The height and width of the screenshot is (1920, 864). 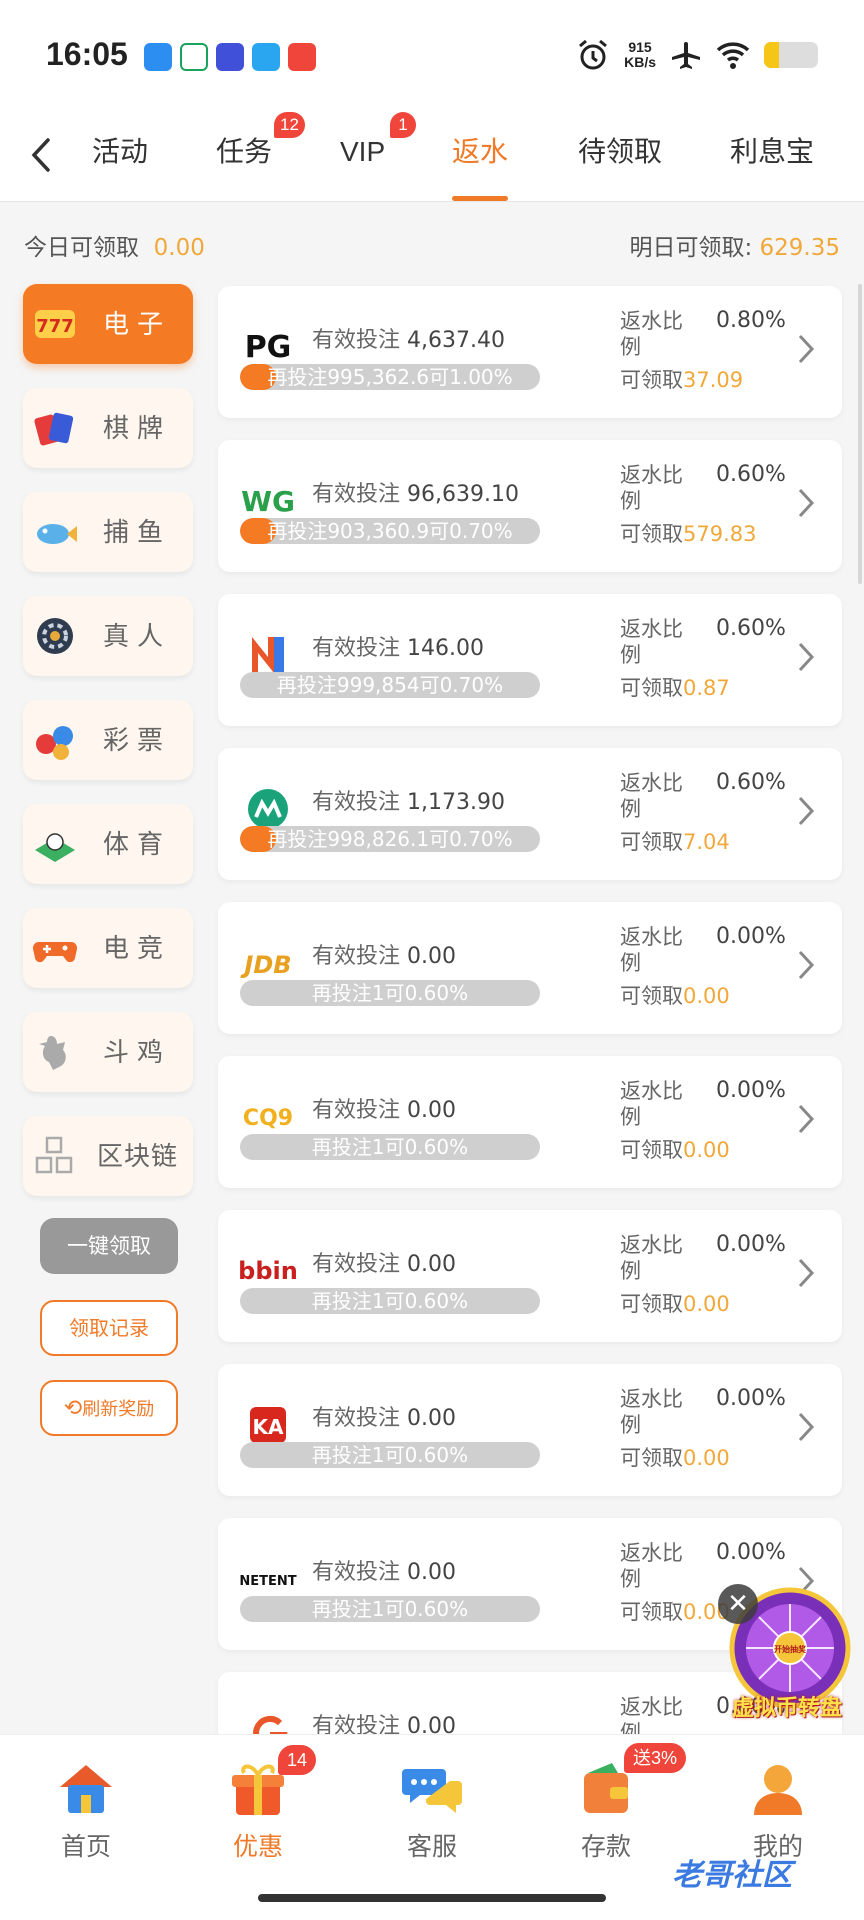 What do you see at coordinates (791, 55) in the screenshot?
I see `battery-icon` at bounding box center [791, 55].